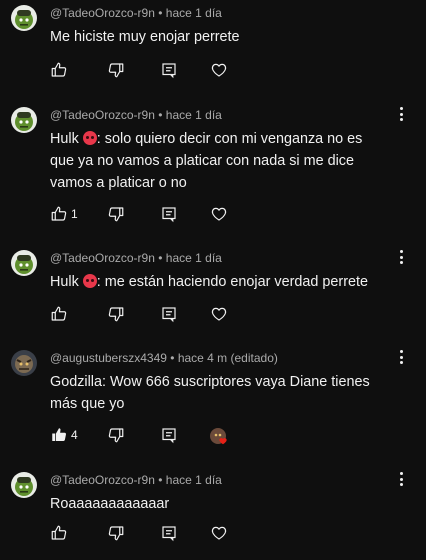  What do you see at coordinates (228, 358) in the screenshot?
I see `comment-time: hace 4 m (editado)` at bounding box center [228, 358].